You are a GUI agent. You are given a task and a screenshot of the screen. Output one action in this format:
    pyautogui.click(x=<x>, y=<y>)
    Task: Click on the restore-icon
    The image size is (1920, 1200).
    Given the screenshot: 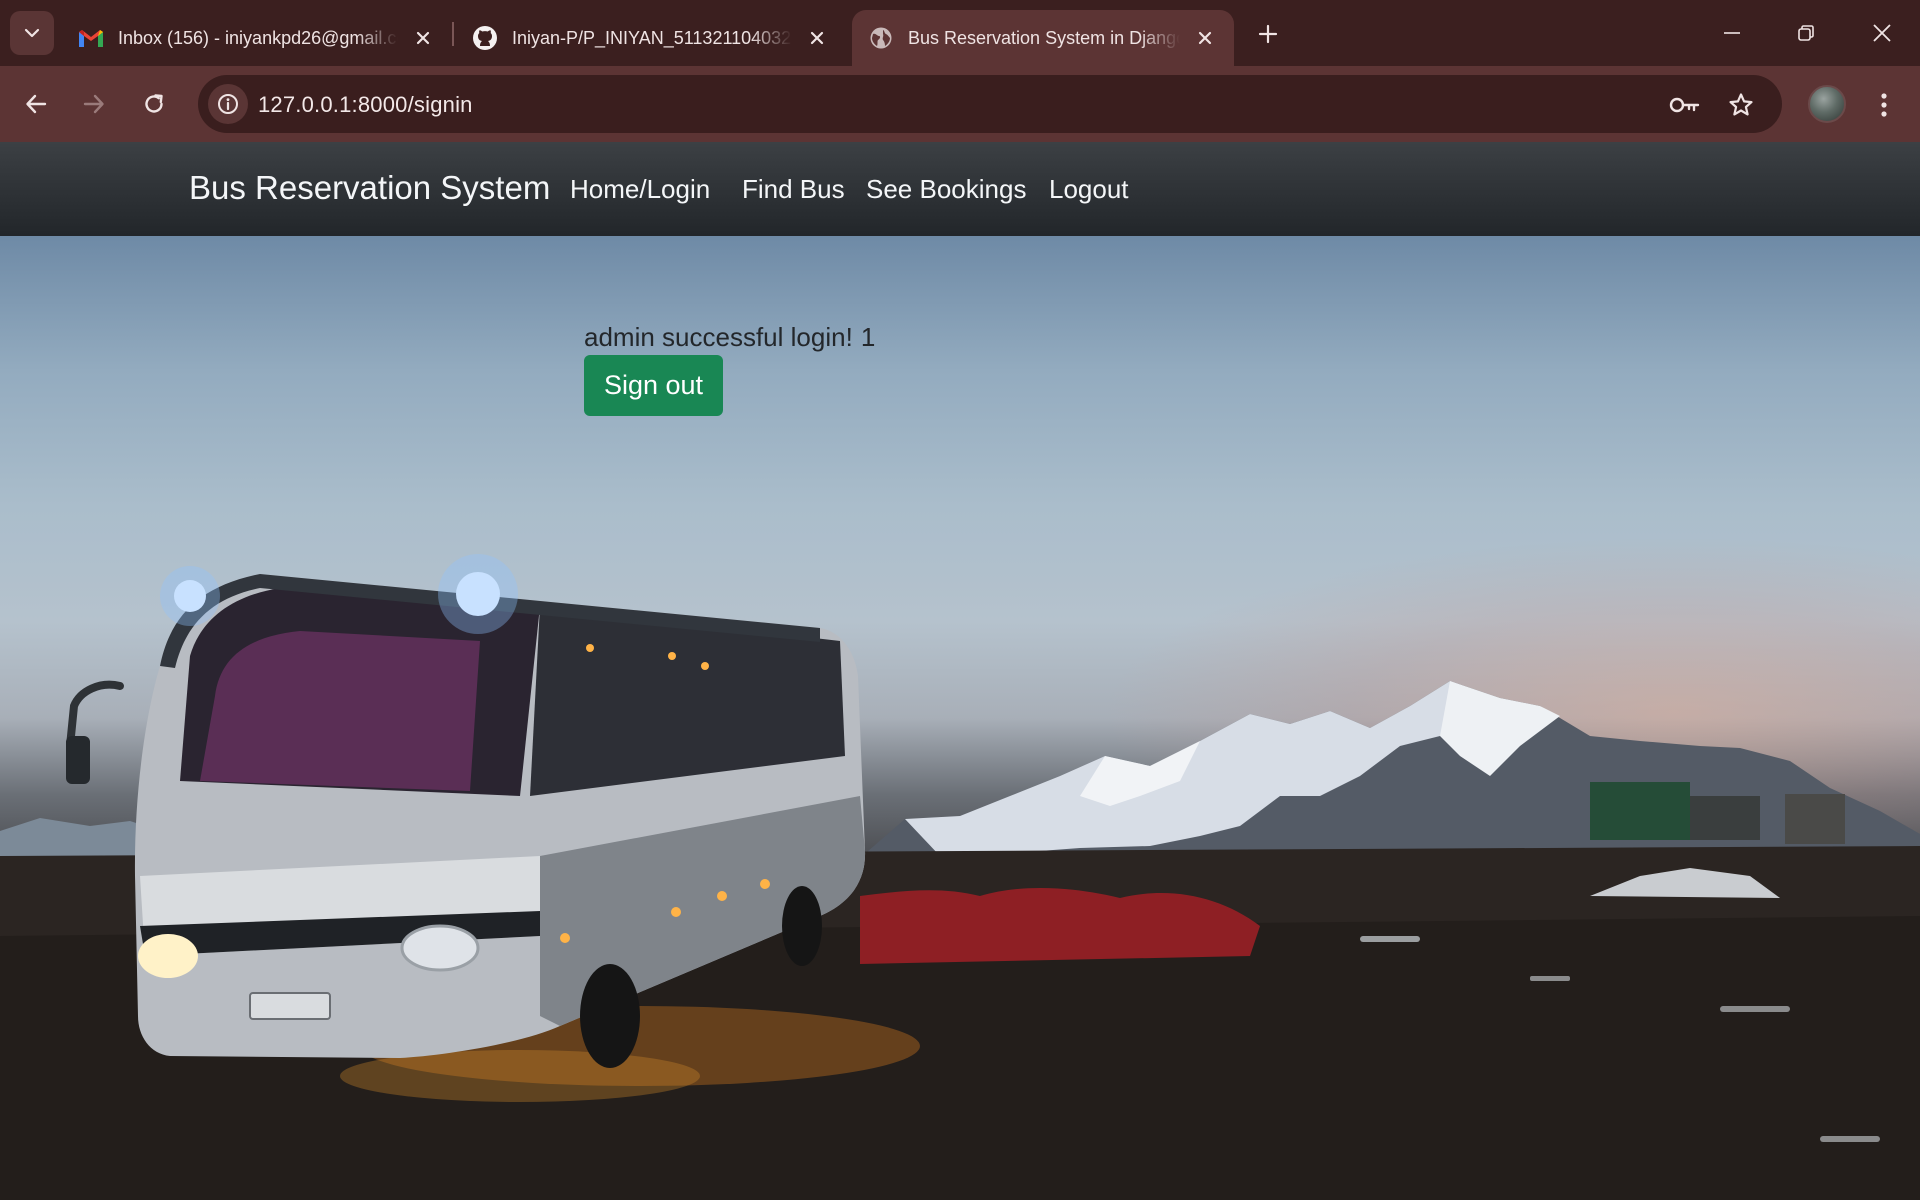 What is the action you would take?
    pyautogui.click(x=1806, y=33)
    